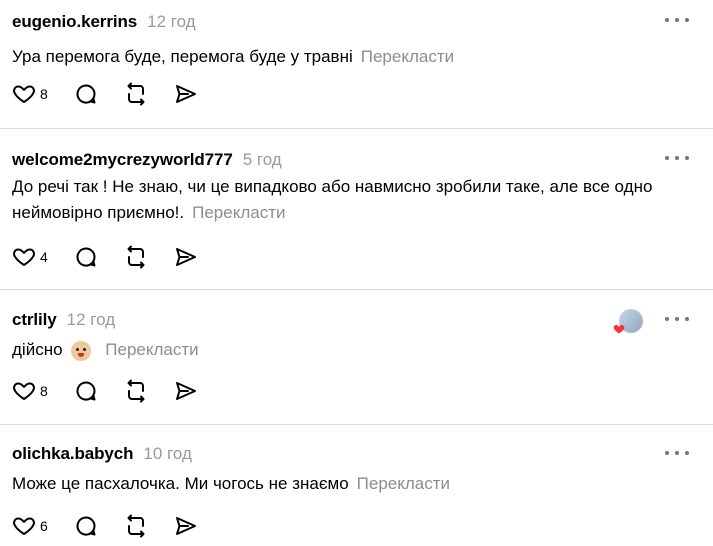  I want to click on like-button: 6, so click(30, 526).